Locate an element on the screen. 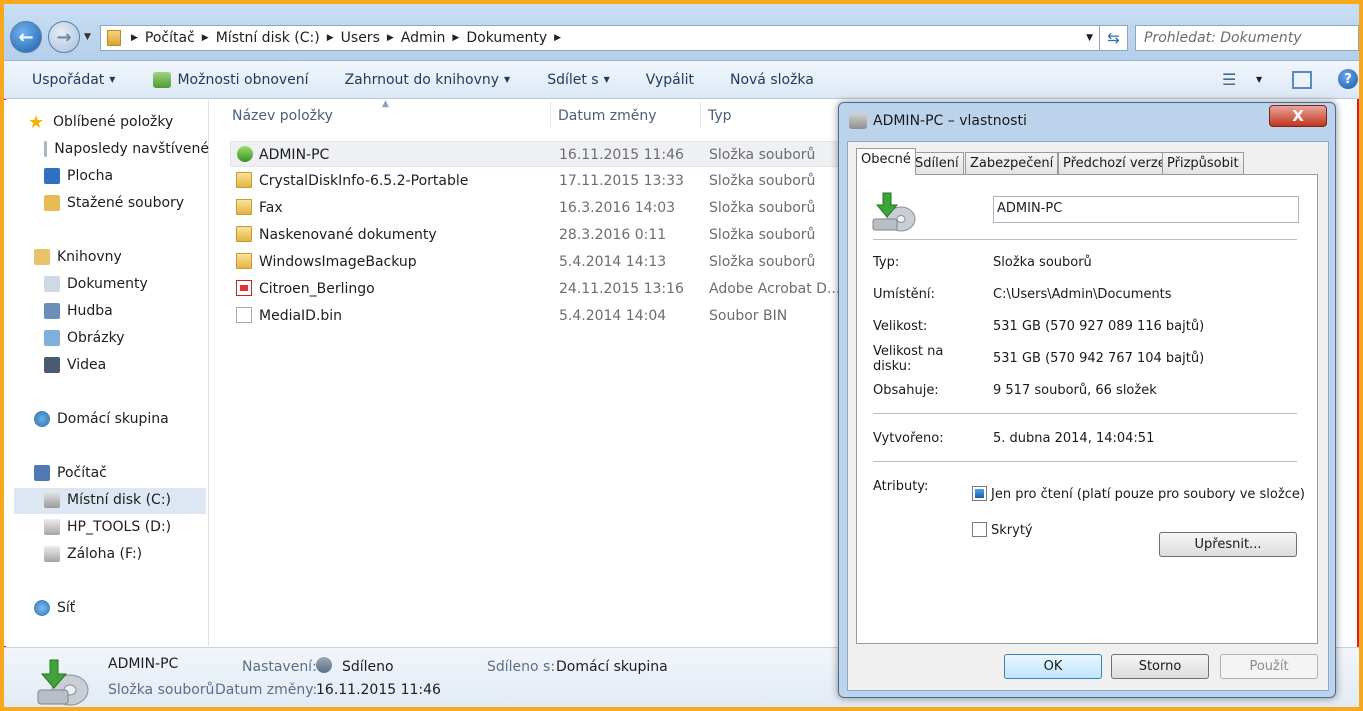 This screenshot has height=711, width=1363. share-with-button: Sdílet s ▼ is located at coordinates (578, 80).